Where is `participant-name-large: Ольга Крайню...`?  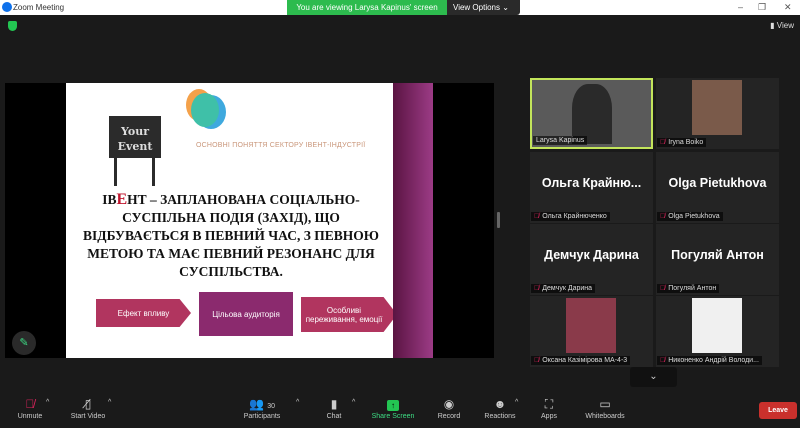 participant-name-large: Ольга Крайню... is located at coordinates (591, 183).